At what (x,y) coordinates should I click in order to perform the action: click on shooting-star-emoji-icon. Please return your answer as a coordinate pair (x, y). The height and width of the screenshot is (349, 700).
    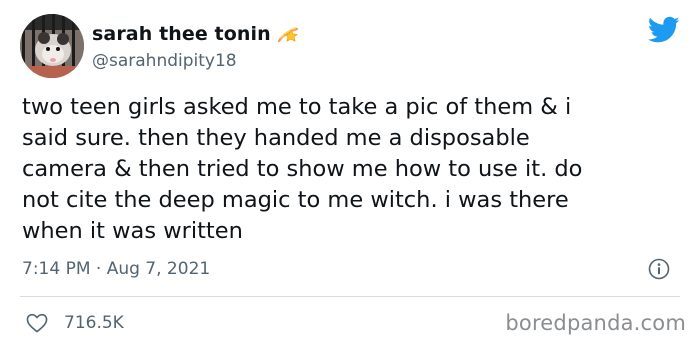
    Looking at the image, I should click on (289, 34).